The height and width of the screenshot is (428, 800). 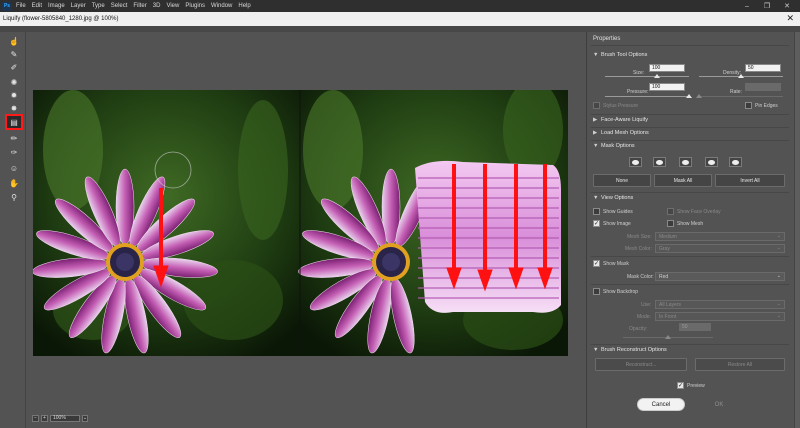 What do you see at coordinates (639, 237) in the screenshot?
I see `mesh-size-label: Mesh Size:` at bounding box center [639, 237].